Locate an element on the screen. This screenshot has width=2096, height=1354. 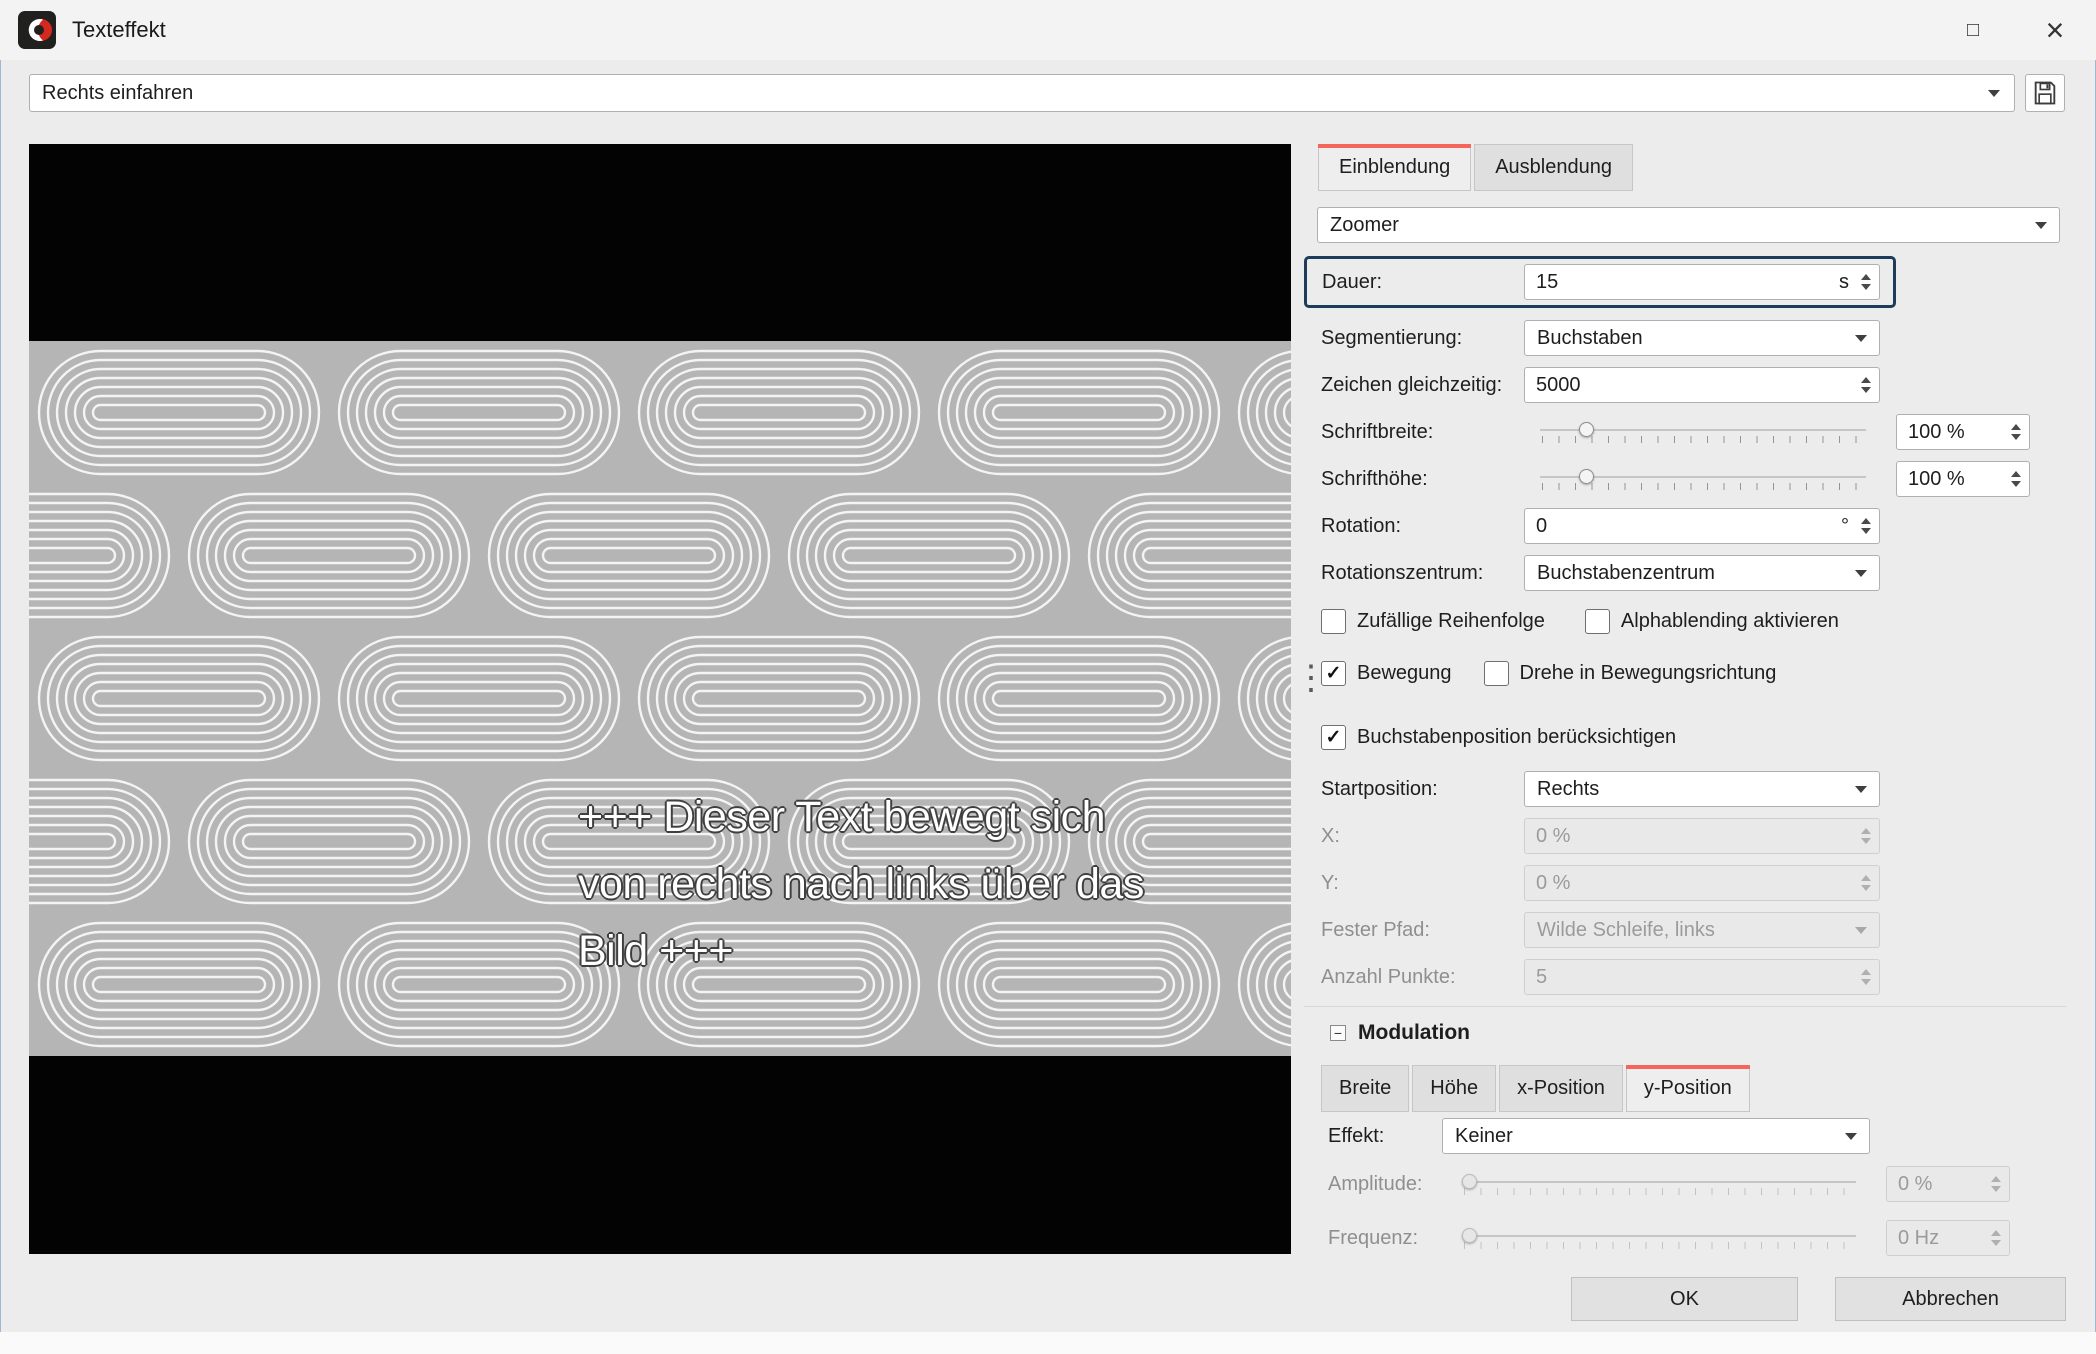
anzahl-punkte-input: 5 is located at coordinates (1702, 977).